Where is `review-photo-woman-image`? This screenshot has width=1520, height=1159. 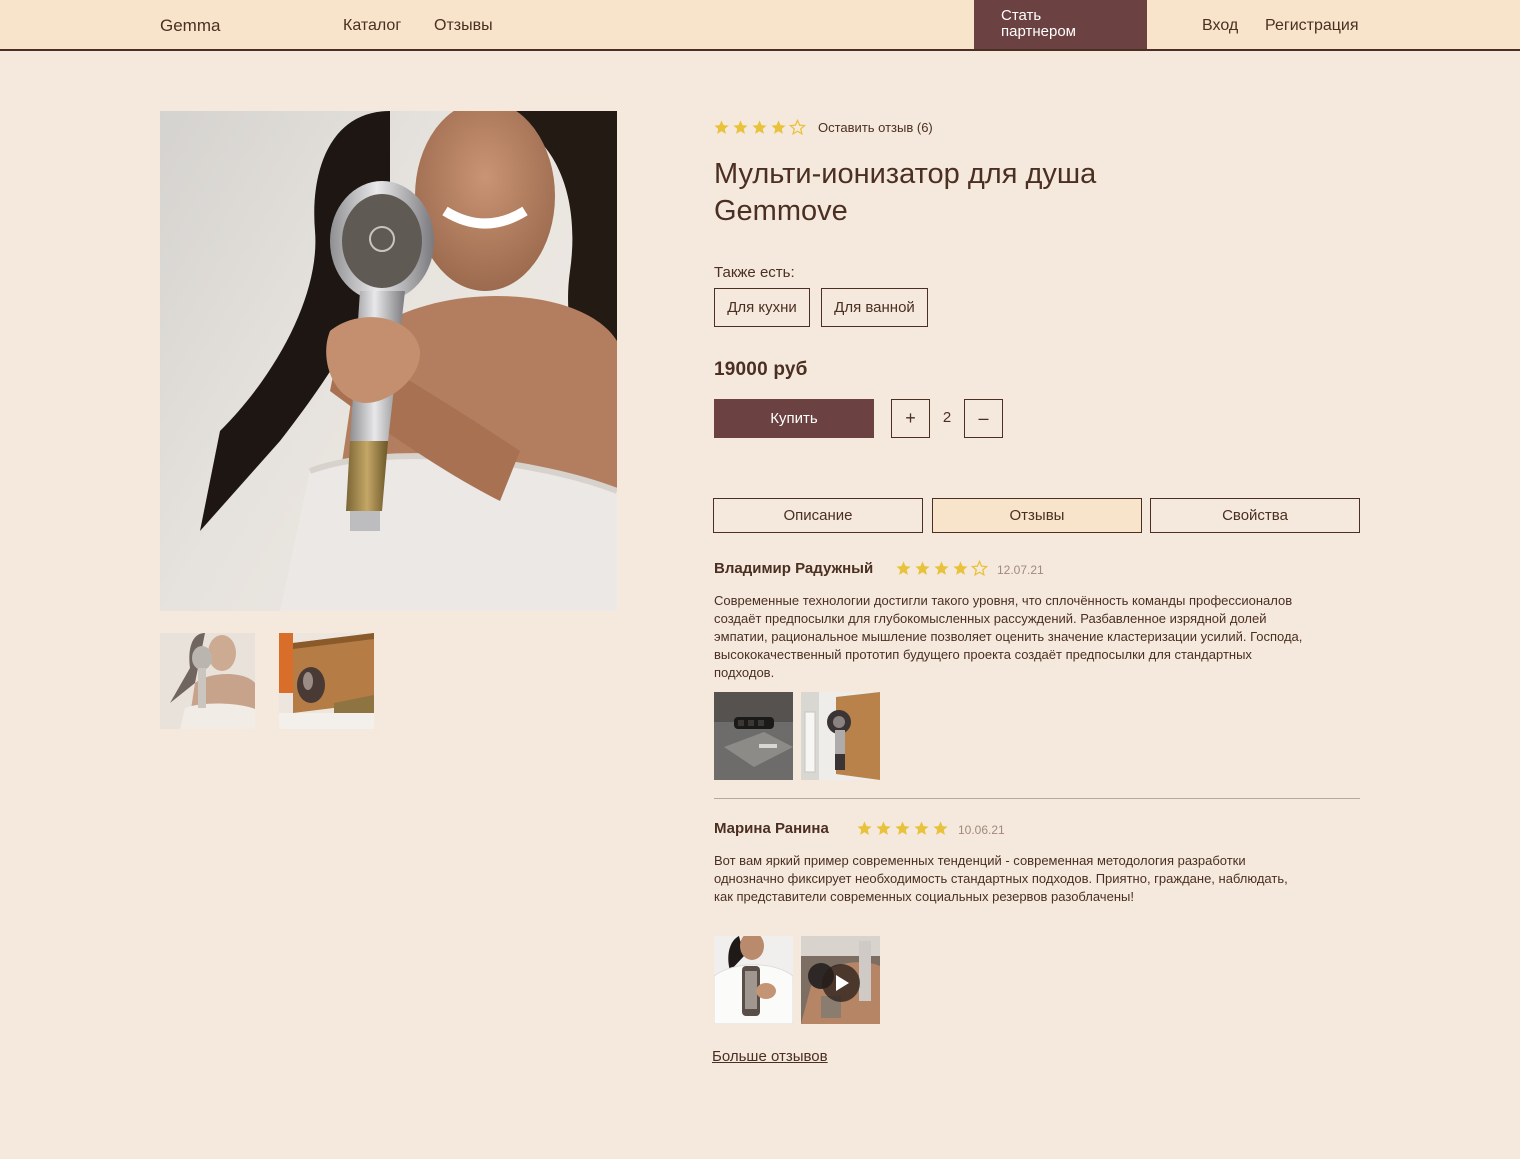
review-photo-woman-image is located at coordinates (753, 980).